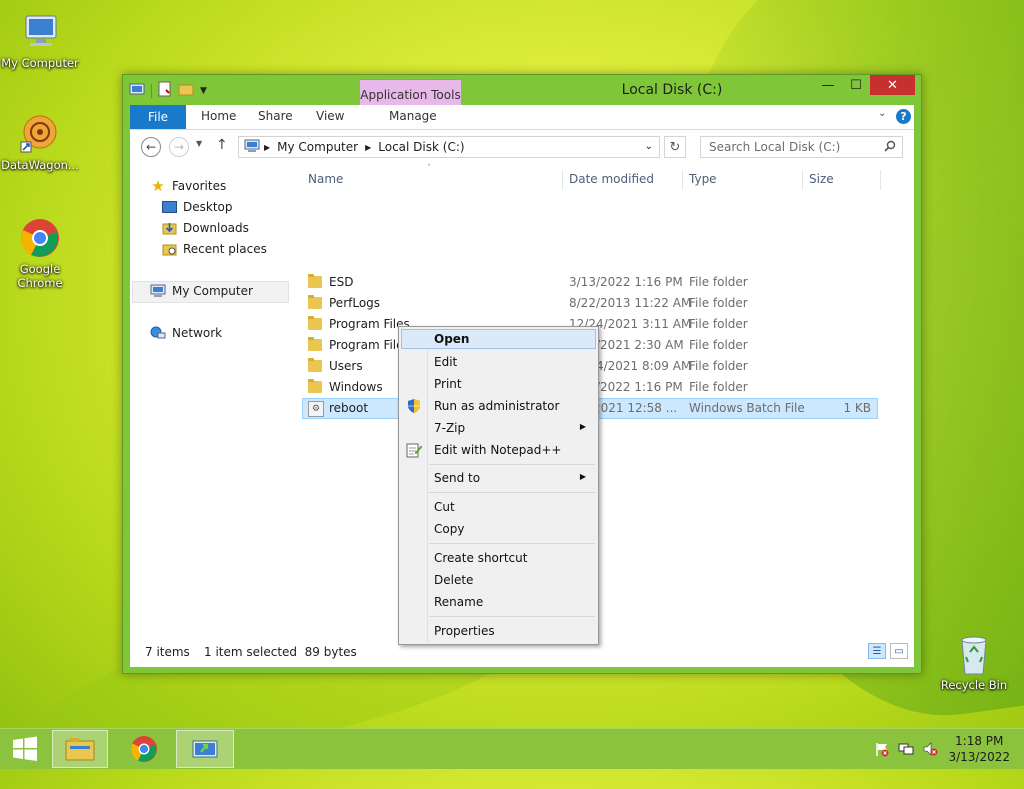 This screenshot has width=1024, height=789. What do you see at coordinates (199, 186) in the screenshot?
I see `nav-label: Favorites` at bounding box center [199, 186].